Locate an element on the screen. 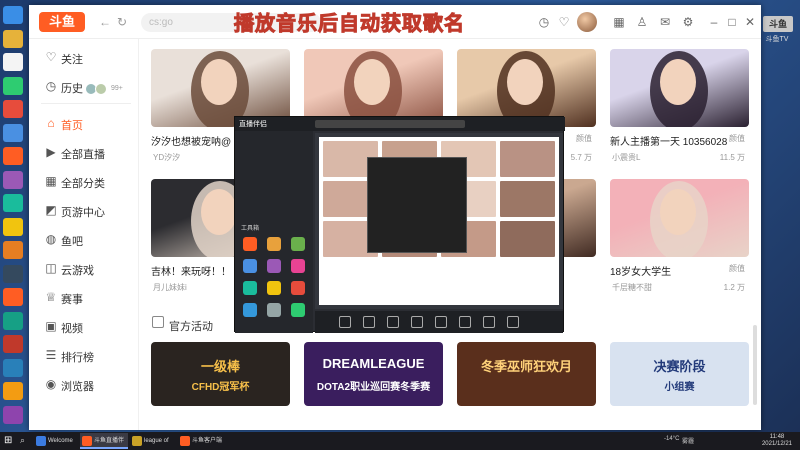 The width and height of the screenshot is (800, 450). weather-temp: -14°C is located at coordinates (672, 439).